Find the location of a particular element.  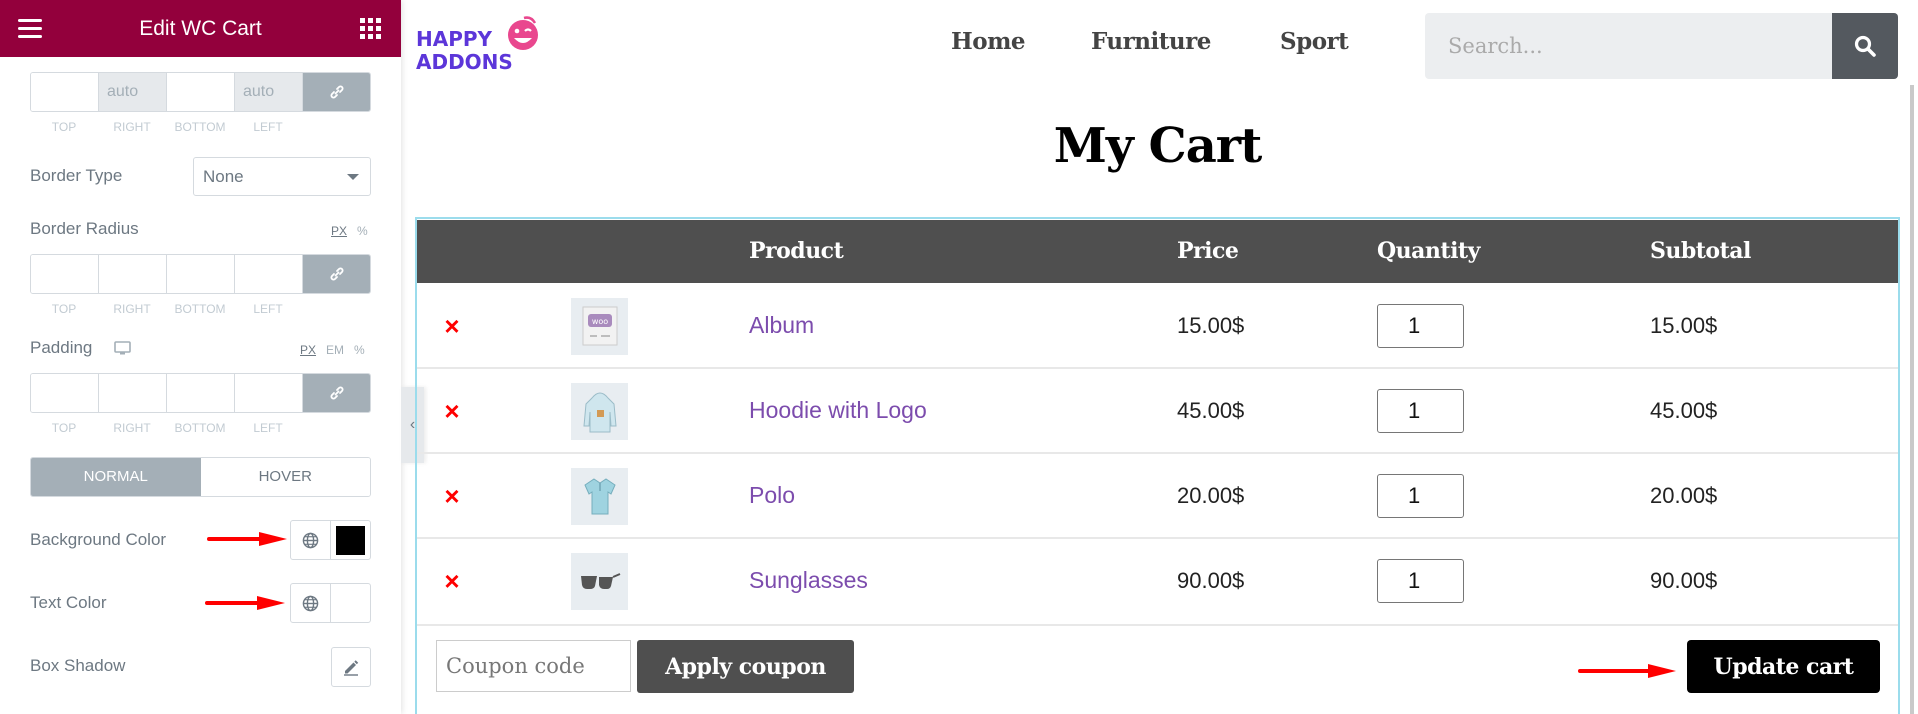

desktop-responsive-icon is located at coordinates (122, 348).